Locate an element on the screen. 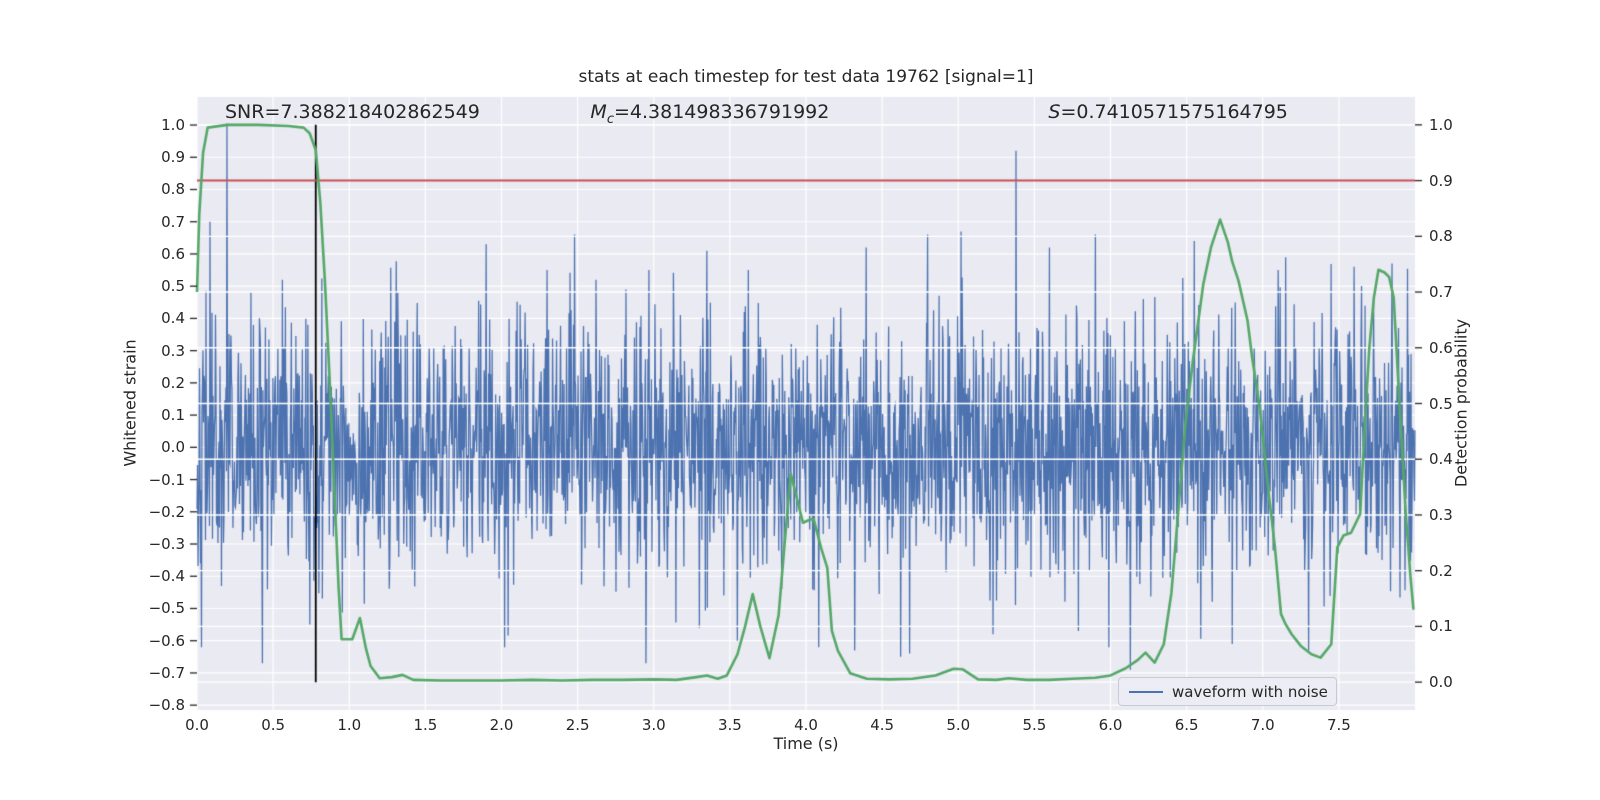 This screenshot has height=800, width=1600. y-tick-label-right: 0.0 is located at coordinates (1441, 682).